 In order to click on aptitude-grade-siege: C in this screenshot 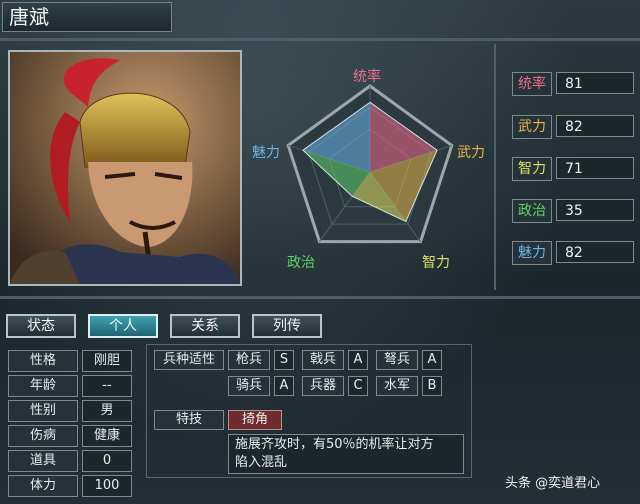, I will do `click(358, 386)`.